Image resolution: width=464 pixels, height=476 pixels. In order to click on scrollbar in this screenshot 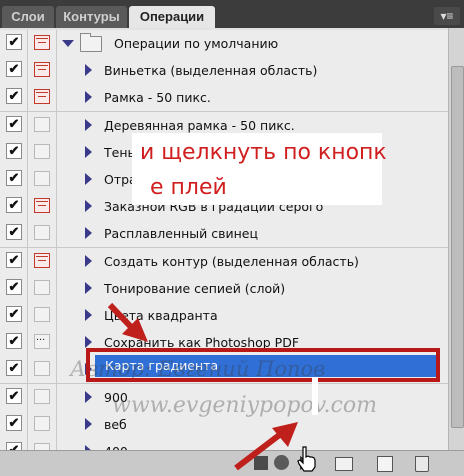, I will do `click(456, 239)`.